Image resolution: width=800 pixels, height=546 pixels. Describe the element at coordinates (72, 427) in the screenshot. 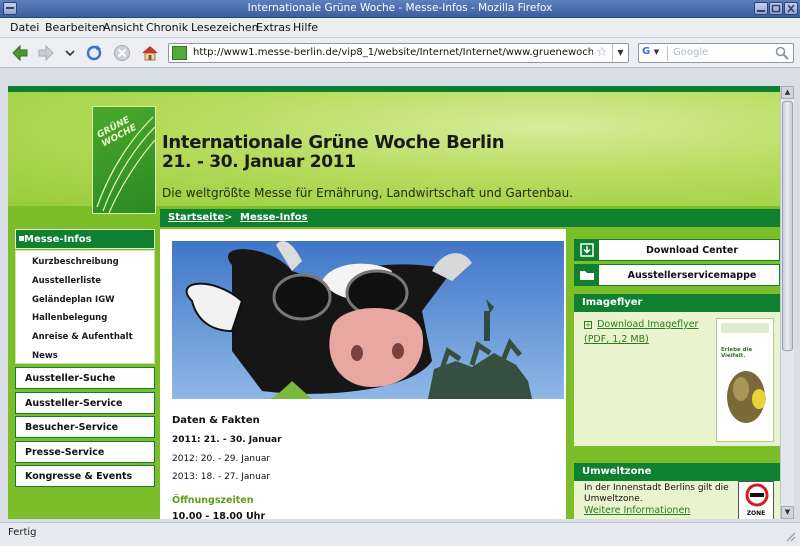

I see `nav-button-label: Besucher-Service` at that location.